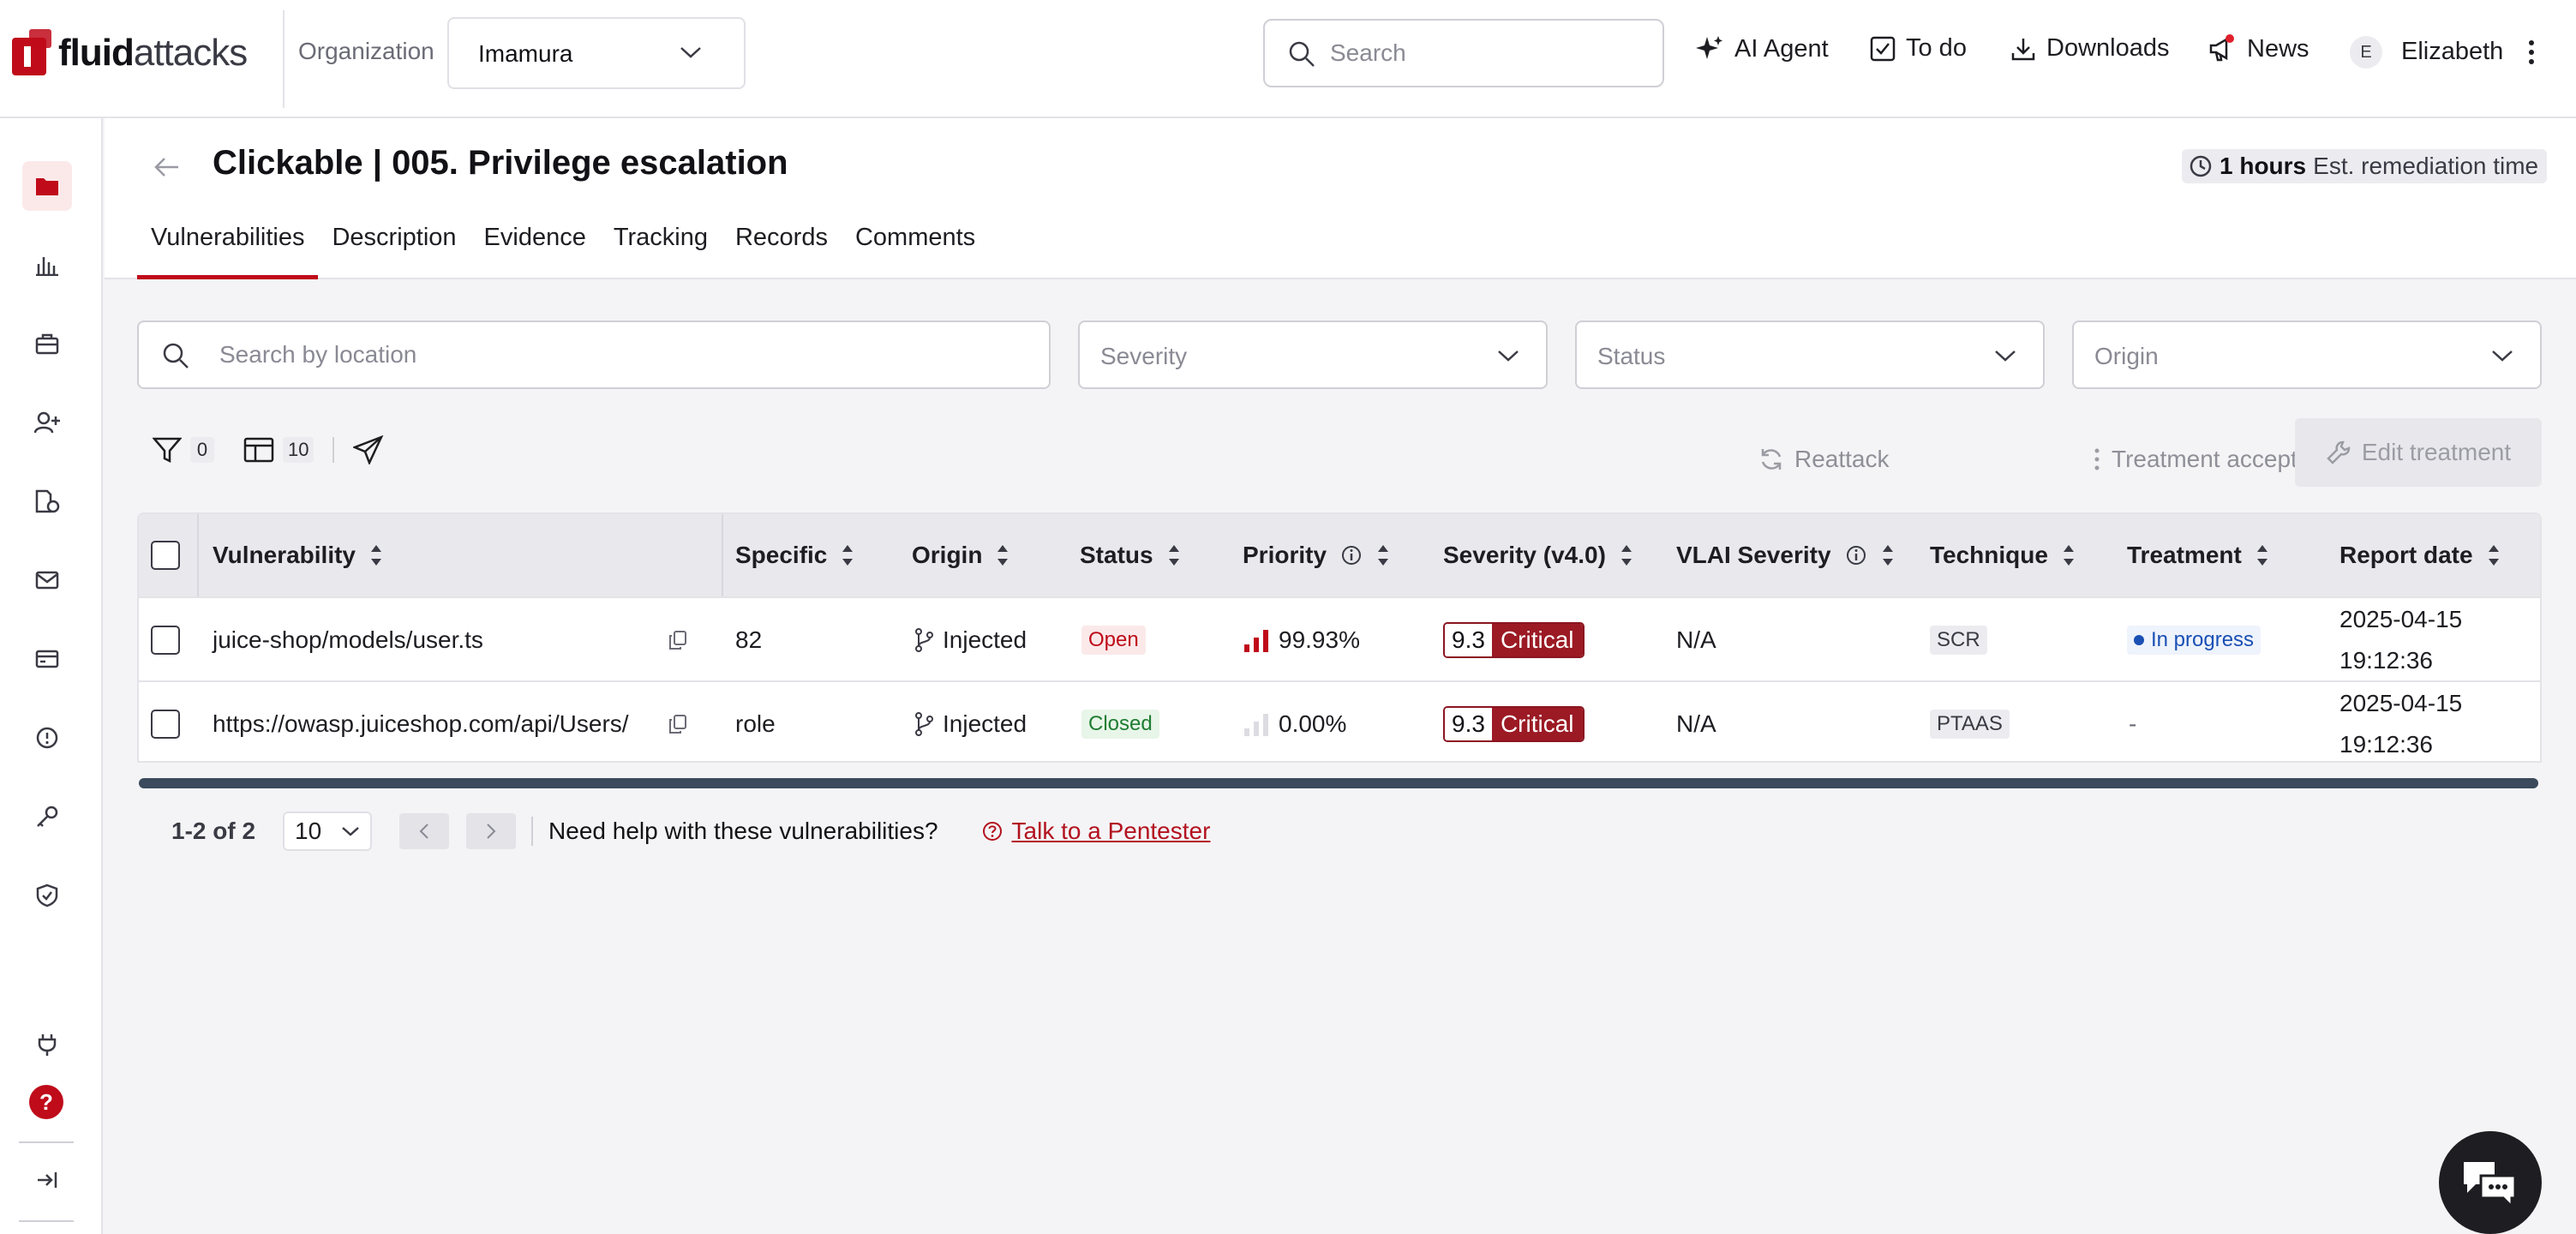 Image resolution: width=2576 pixels, height=1234 pixels. I want to click on filters-button: 0, so click(183, 450).